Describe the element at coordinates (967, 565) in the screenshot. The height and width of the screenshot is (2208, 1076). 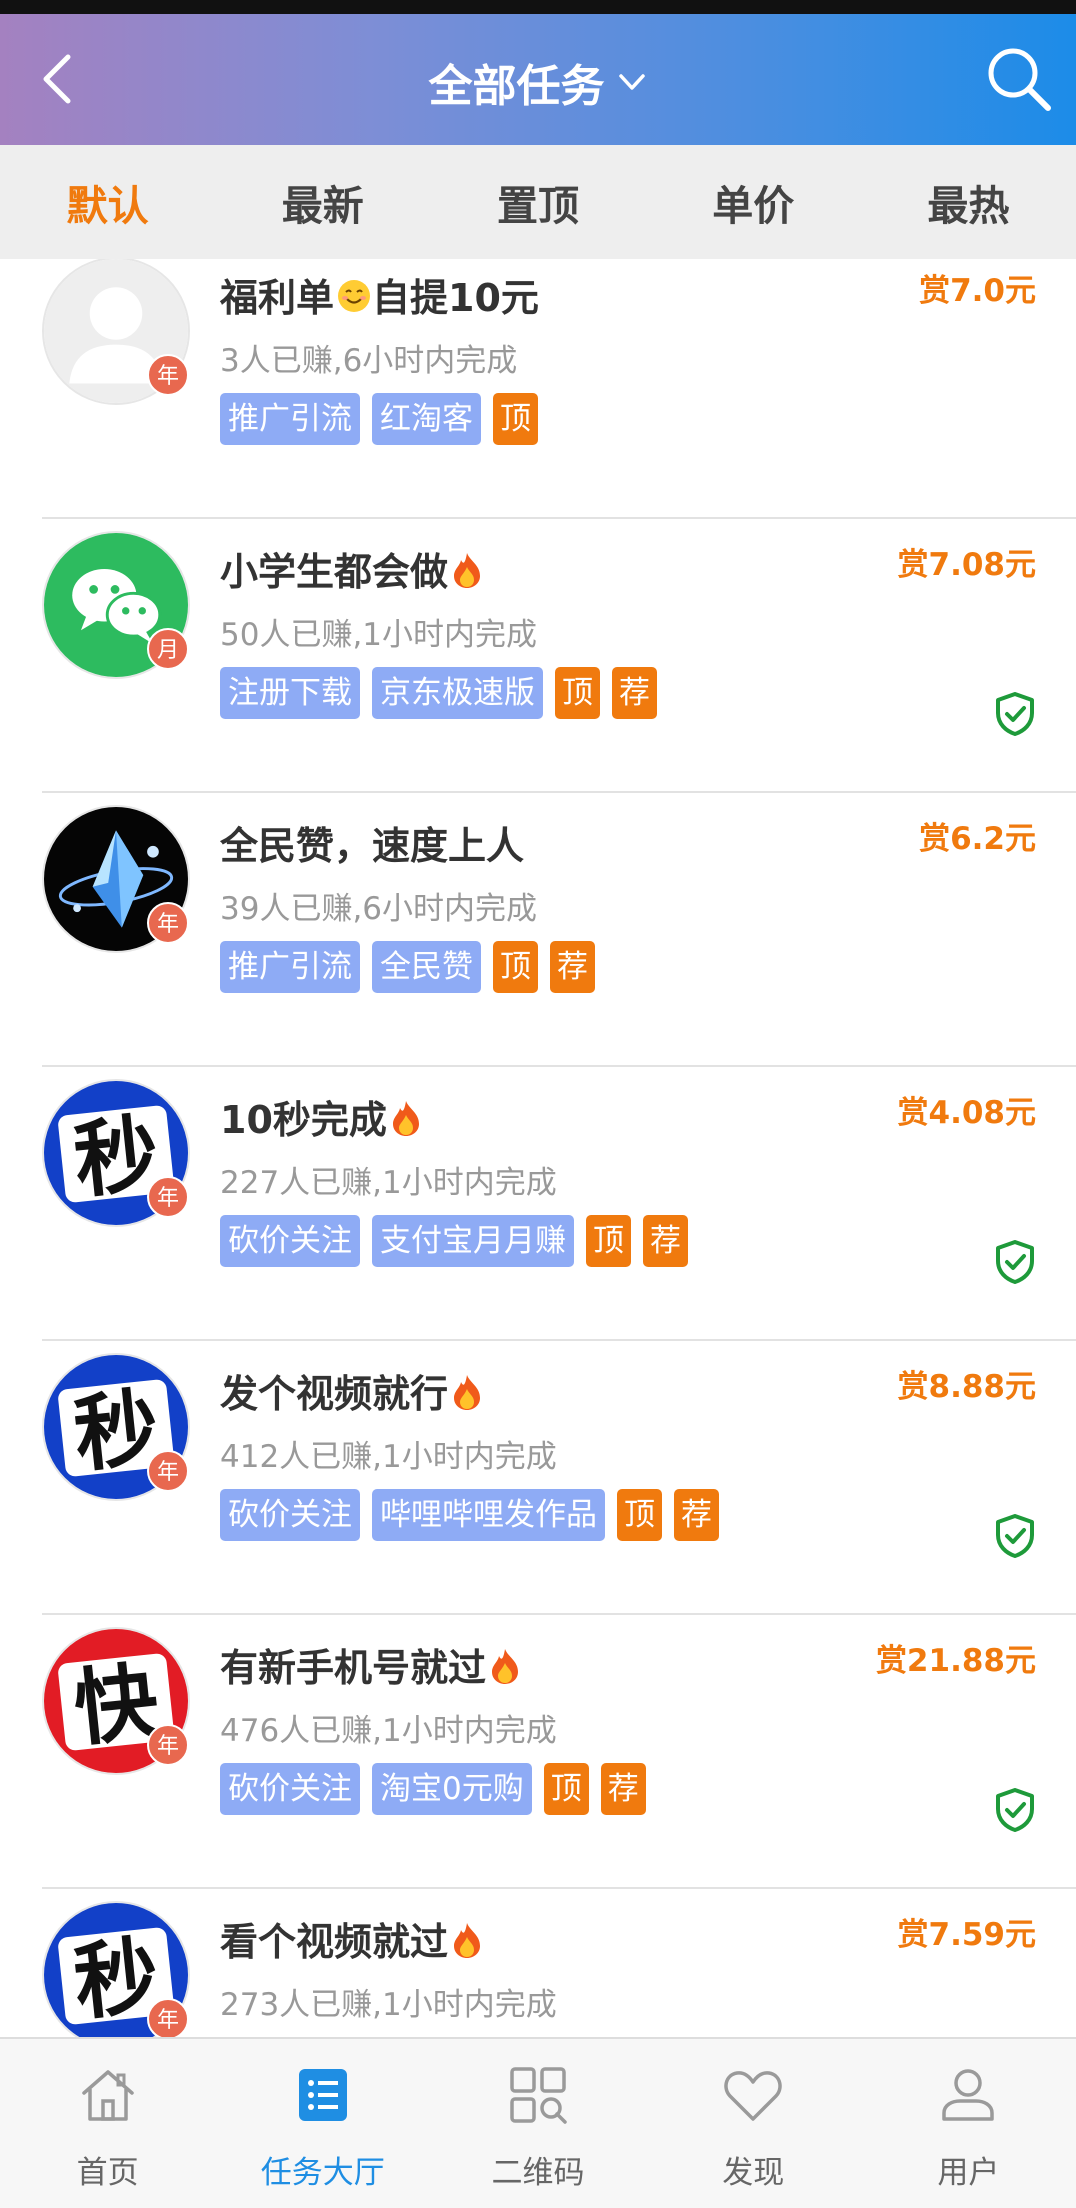
I see `reward-amount: 赏7.08元` at that location.